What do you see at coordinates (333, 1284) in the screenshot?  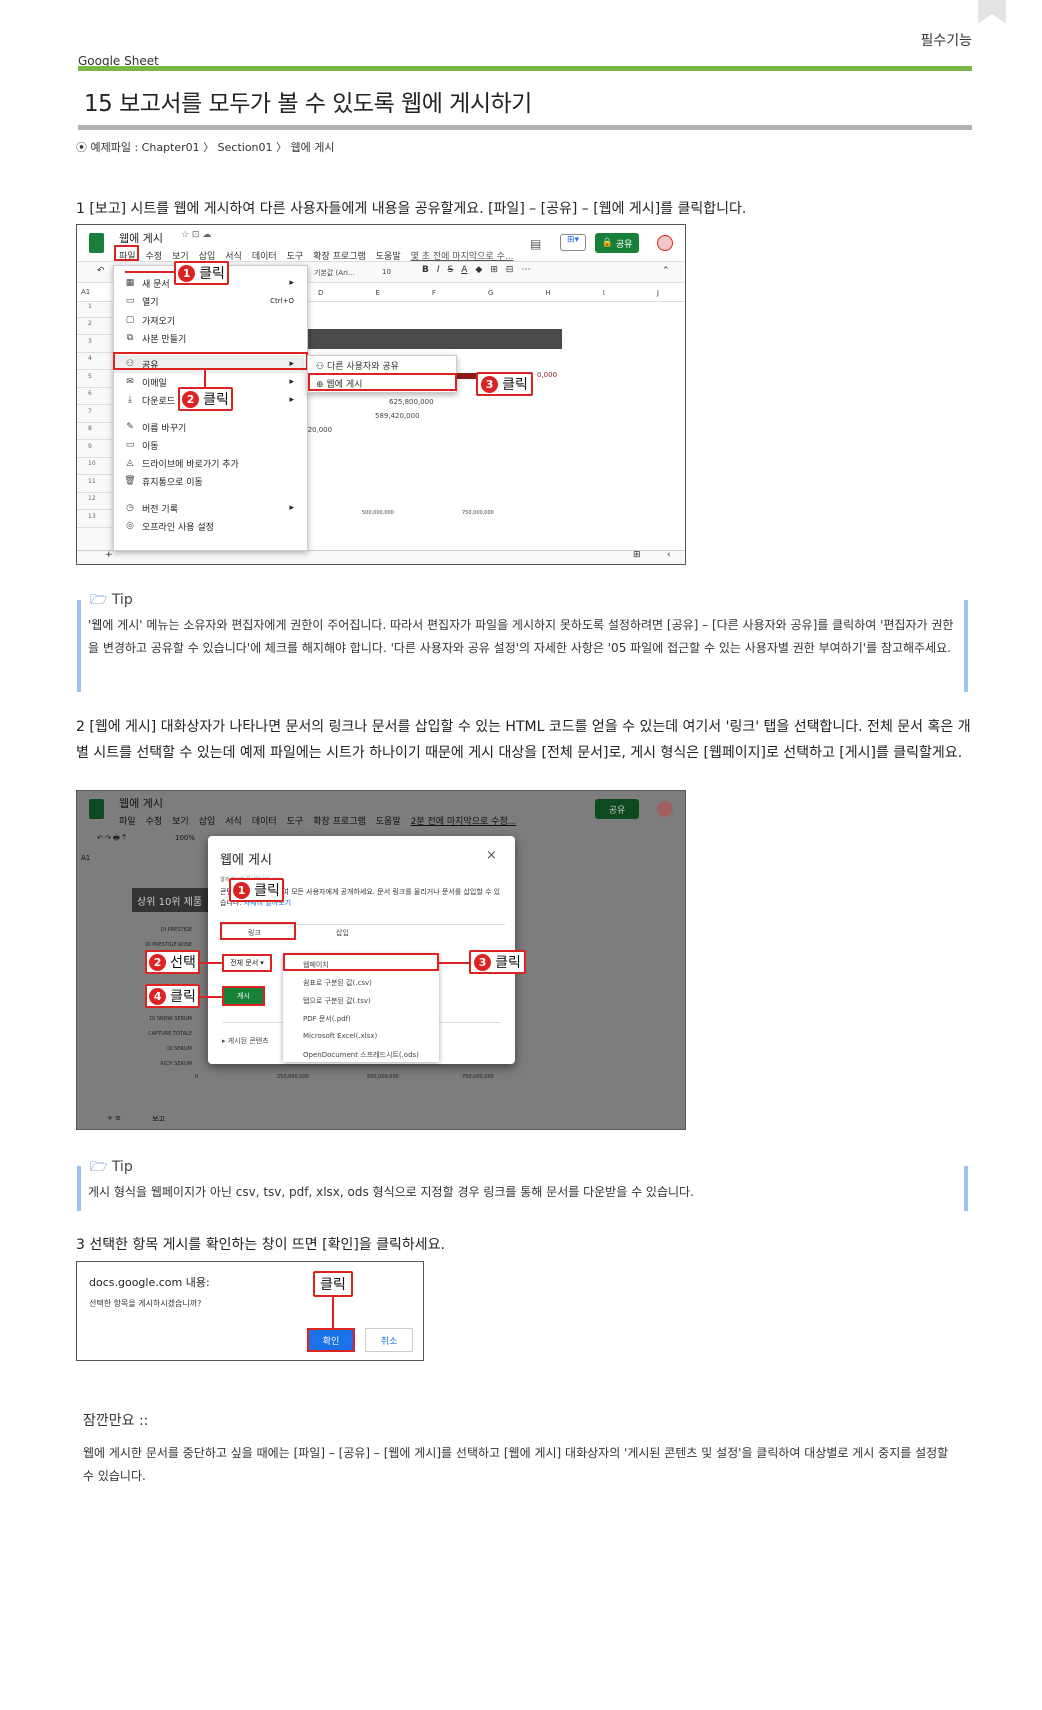 I see `callout-click: 클릭` at bounding box center [333, 1284].